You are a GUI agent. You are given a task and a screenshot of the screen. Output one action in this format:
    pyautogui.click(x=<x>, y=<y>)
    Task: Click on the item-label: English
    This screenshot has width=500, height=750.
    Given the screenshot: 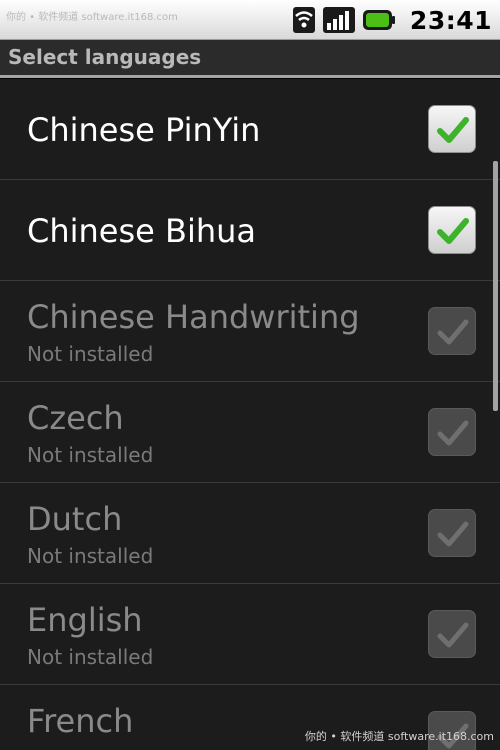 What is the action you would take?
    pyautogui.click(x=85, y=620)
    